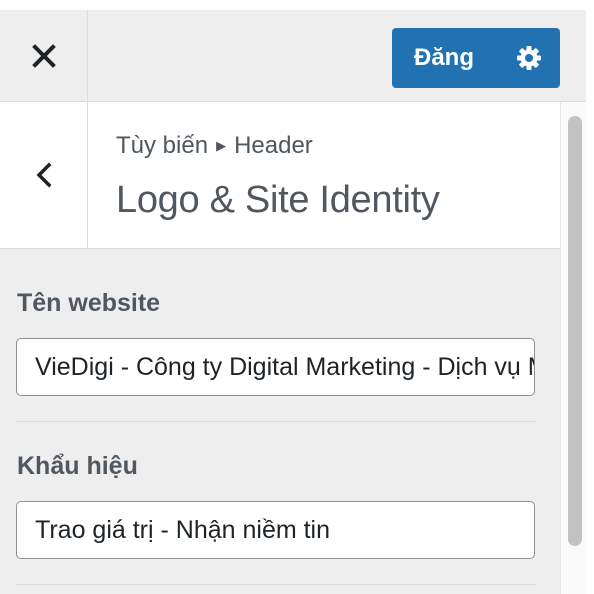 The image size is (594, 594). What do you see at coordinates (162, 145) in the screenshot?
I see `breadcrumb-parent: Tùy biến` at bounding box center [162, 145].